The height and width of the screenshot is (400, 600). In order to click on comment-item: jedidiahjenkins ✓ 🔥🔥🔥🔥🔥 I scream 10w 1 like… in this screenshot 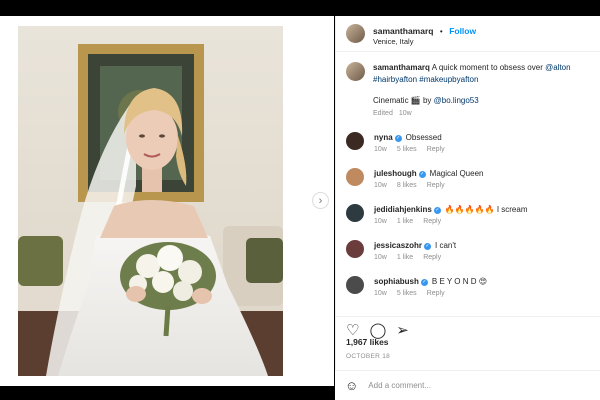, I will do `click(468, 215)`.